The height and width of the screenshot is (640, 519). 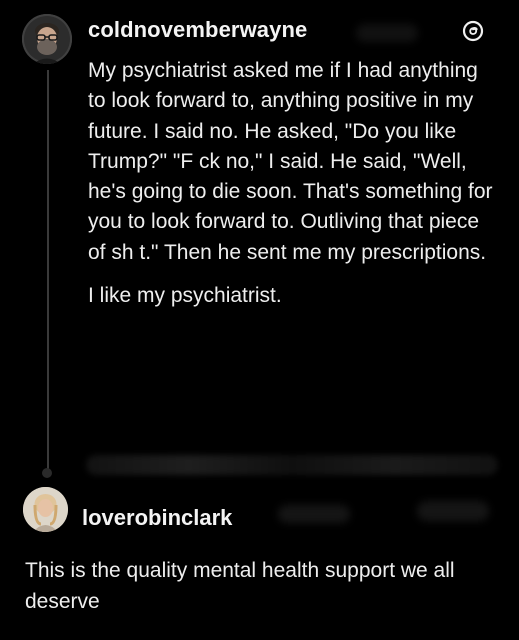 I want to click on woman-avatar-icon, so click(x=45, y=509).